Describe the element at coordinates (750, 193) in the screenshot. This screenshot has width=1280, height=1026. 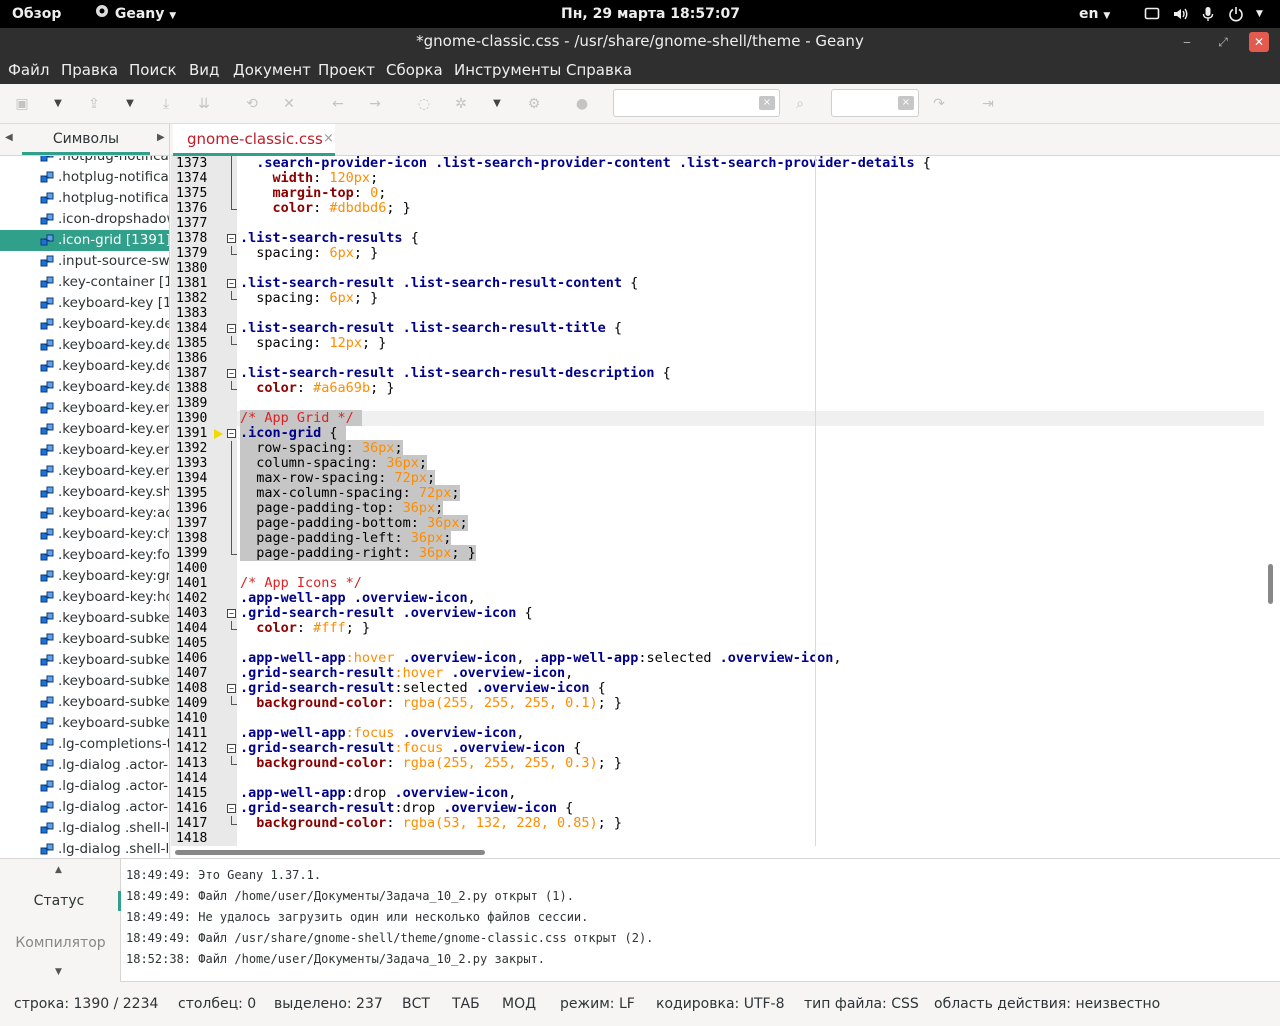
I see `code-line: margin-top: 0;` at that location.